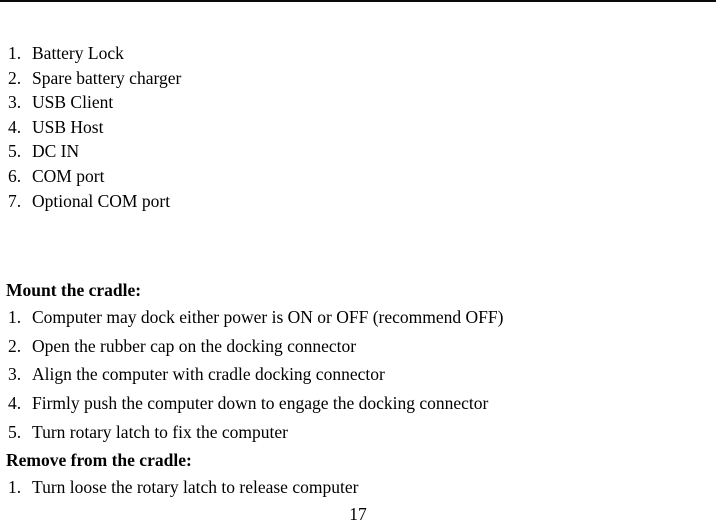  What do you see at coordinates (101, 200) in the screenshot?
I see `list-item-label: Optional COM port` at bounding box center [101, 200].